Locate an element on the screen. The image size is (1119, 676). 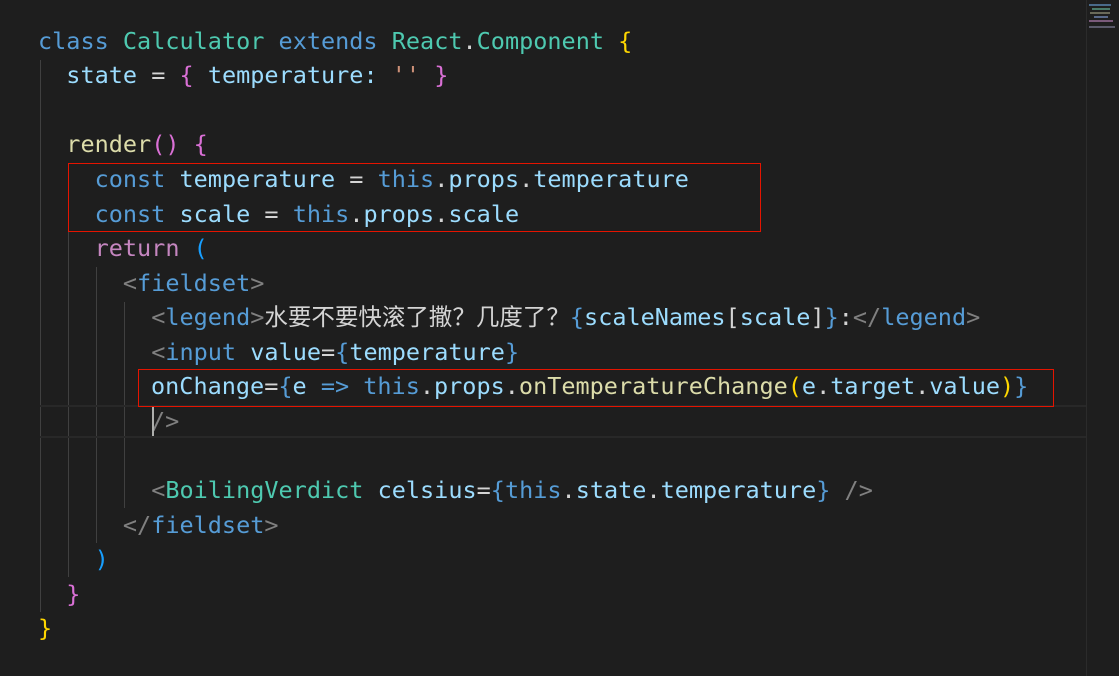
token-paren: ( is located at coordinates (200, 248).